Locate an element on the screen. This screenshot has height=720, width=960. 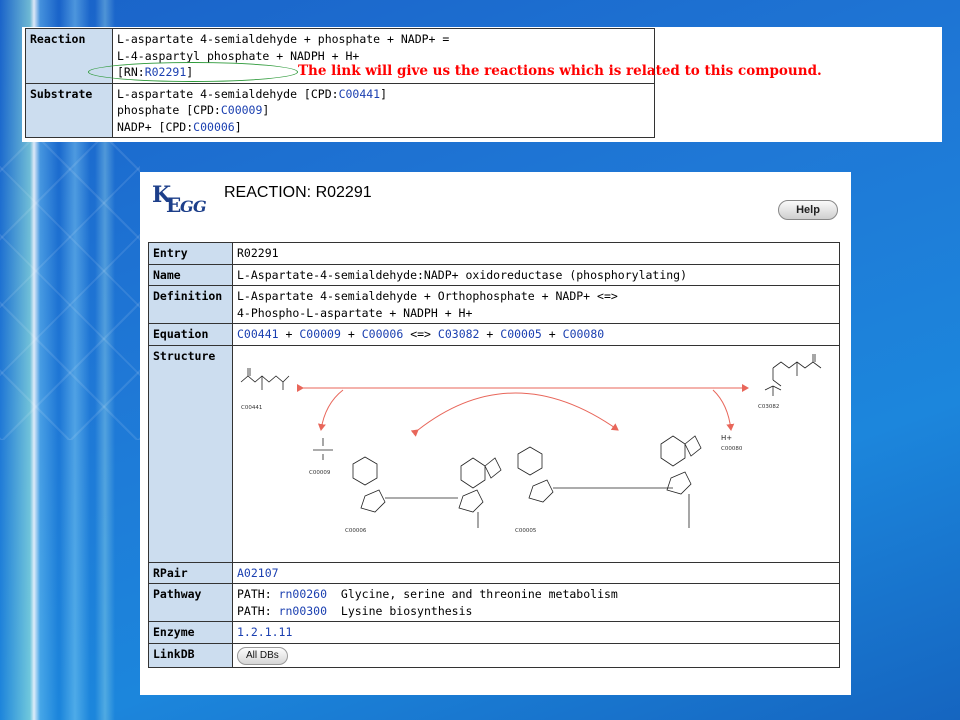
highlight-ellipse is located at coordinates (193, 72).